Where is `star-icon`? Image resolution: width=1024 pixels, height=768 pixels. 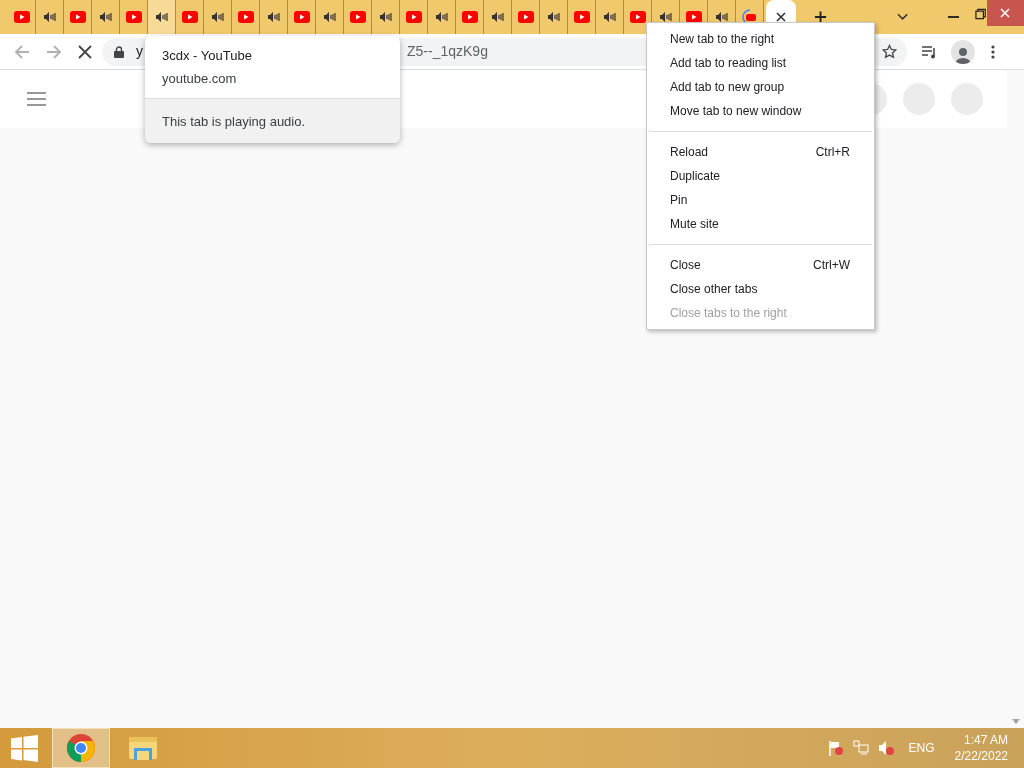 star-icon is located at coordinates (889, 51).